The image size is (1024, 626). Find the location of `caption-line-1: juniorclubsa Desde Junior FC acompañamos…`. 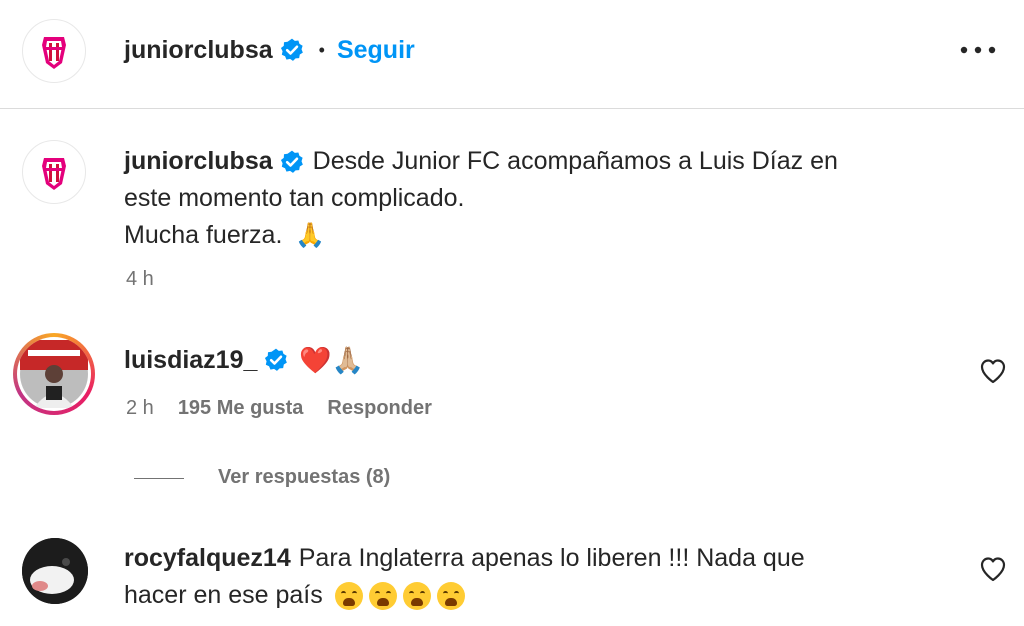

caption-line-1: juniorclubsa Desde Junior FC acompañamos… is located at coordinates (554, 161).